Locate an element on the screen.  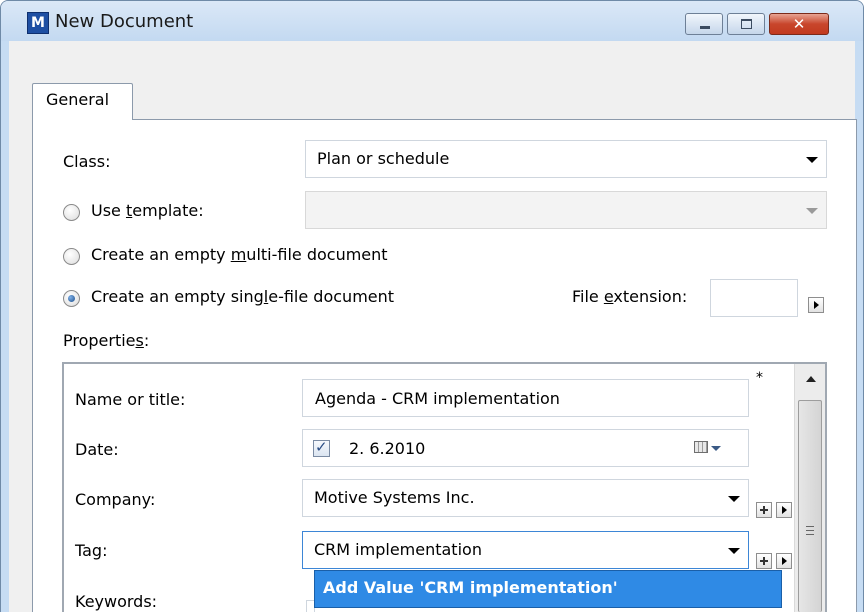
tag-menu-button is located at coordinates (784, 561).